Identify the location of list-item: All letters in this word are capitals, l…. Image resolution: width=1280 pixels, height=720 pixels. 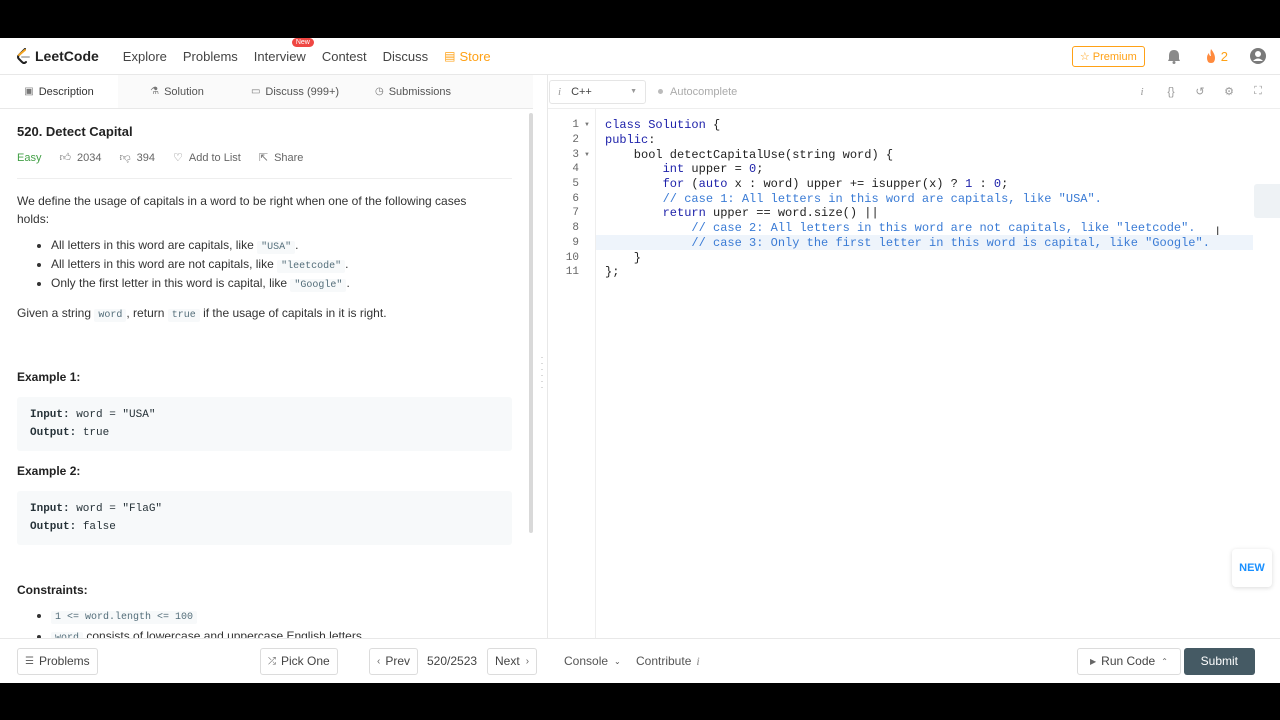
(283, 246).